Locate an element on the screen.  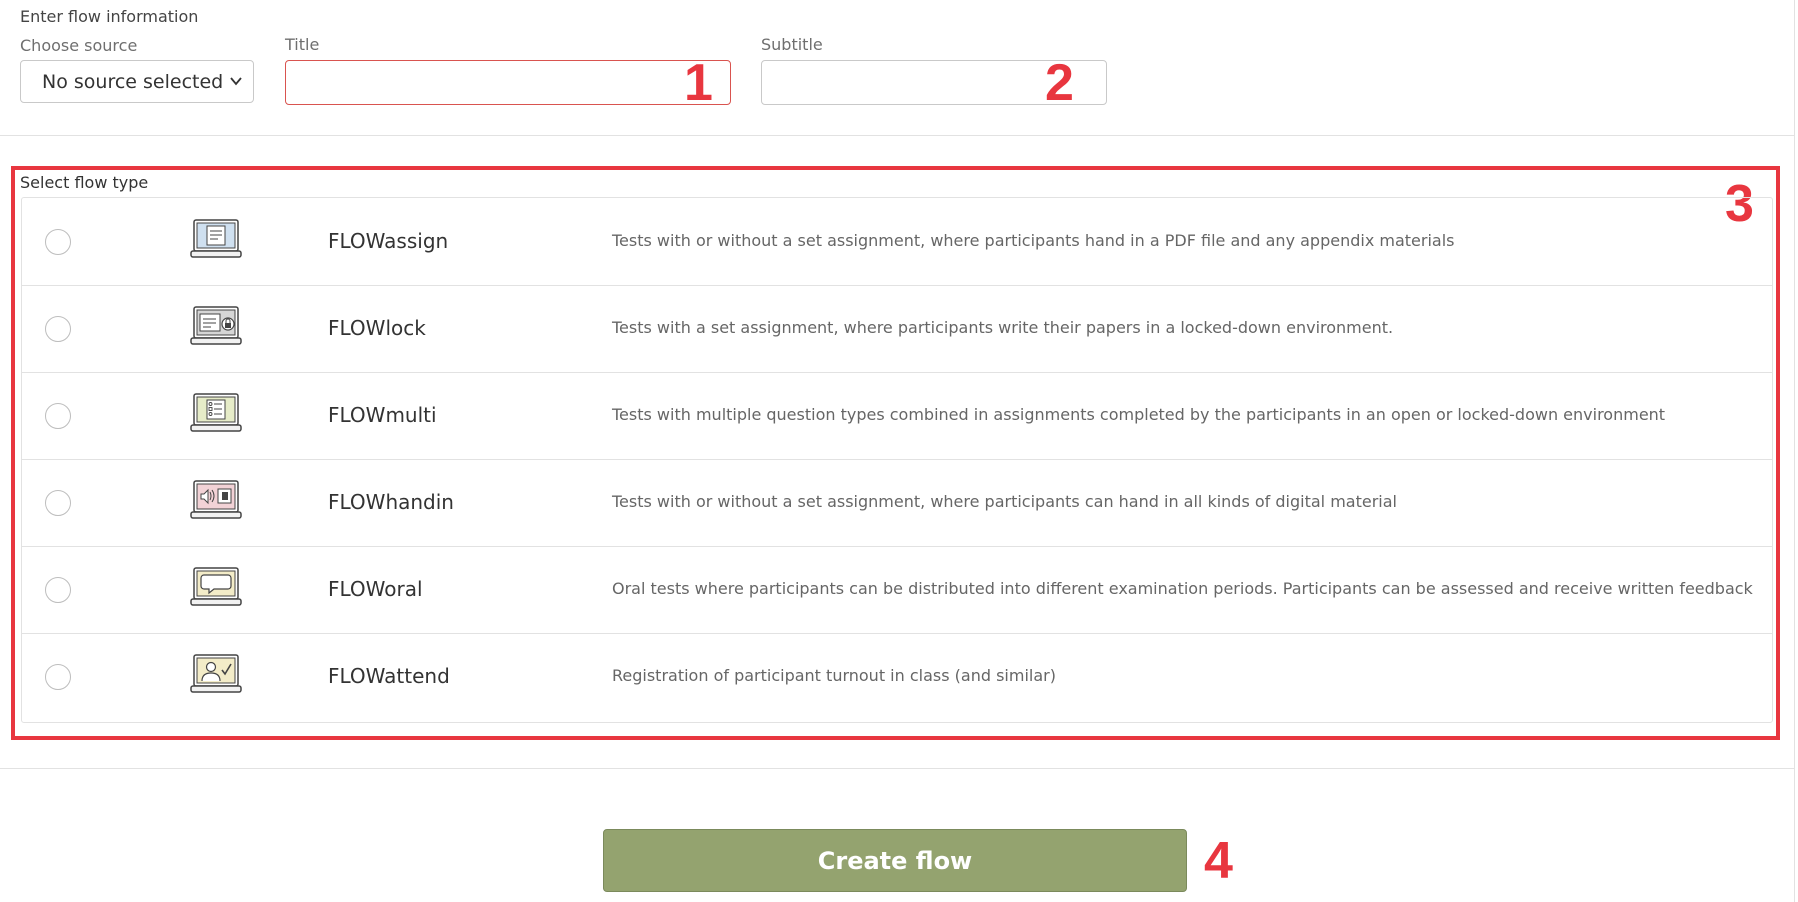
top-divider is located at coordinates (897, 135).